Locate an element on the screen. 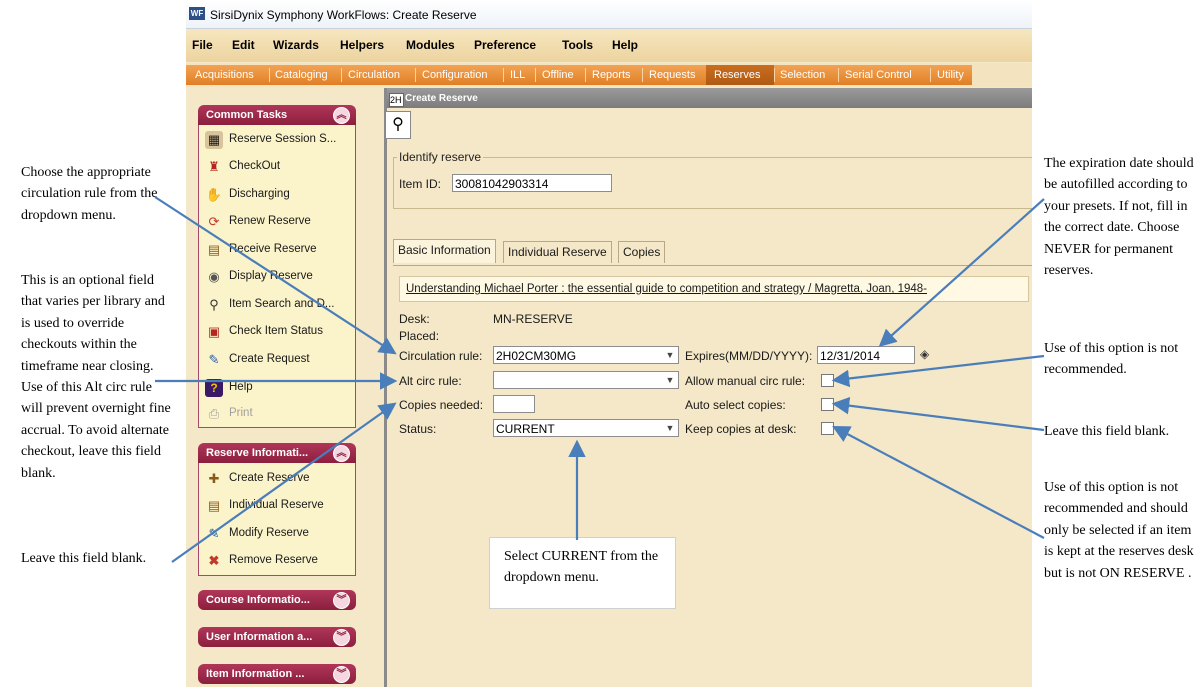  arrow-keep-copies is located at coordinates (938, 482).